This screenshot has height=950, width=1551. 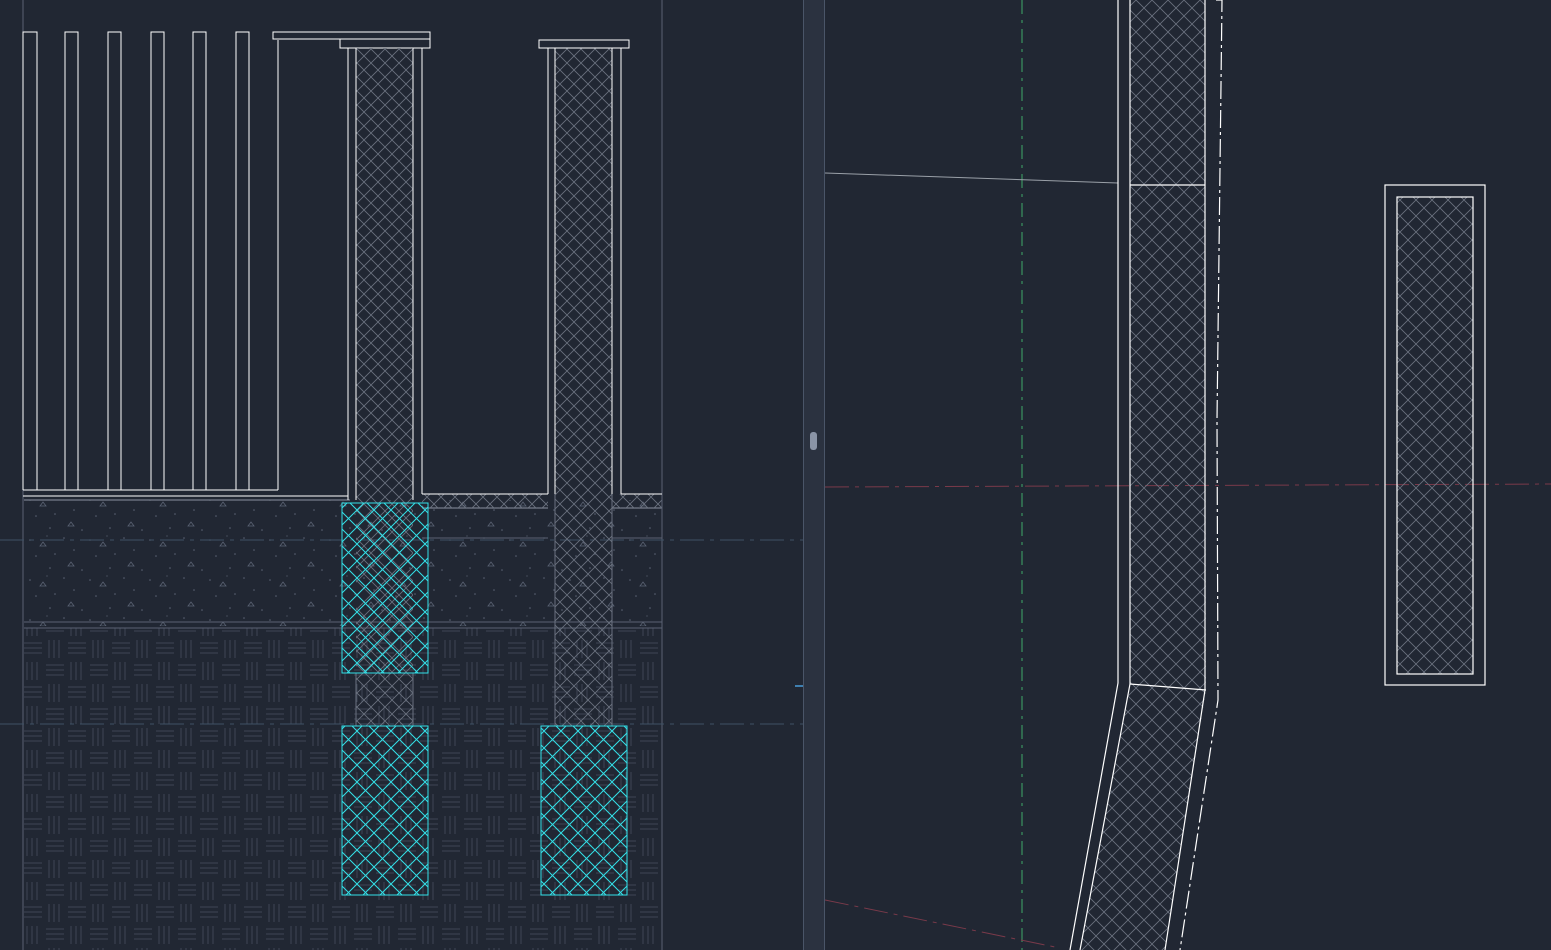 What do you see at coordinates (814, 475) in the screenshot?
I see `viewport-splitter` at bounding box center [814, 475].